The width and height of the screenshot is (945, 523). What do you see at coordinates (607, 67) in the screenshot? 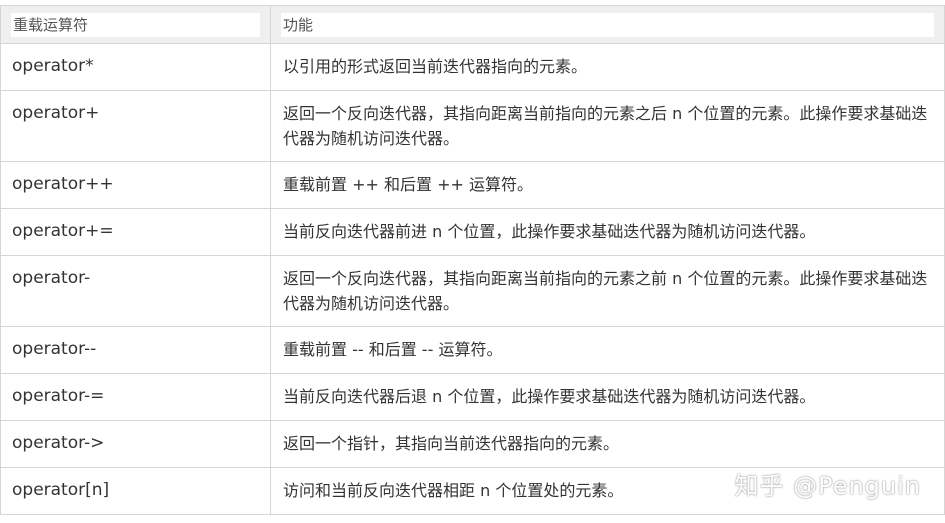
I see `description-cell: 以引用的形式返回当前迭代器指向的元素。` at bounding box center [607, 67].